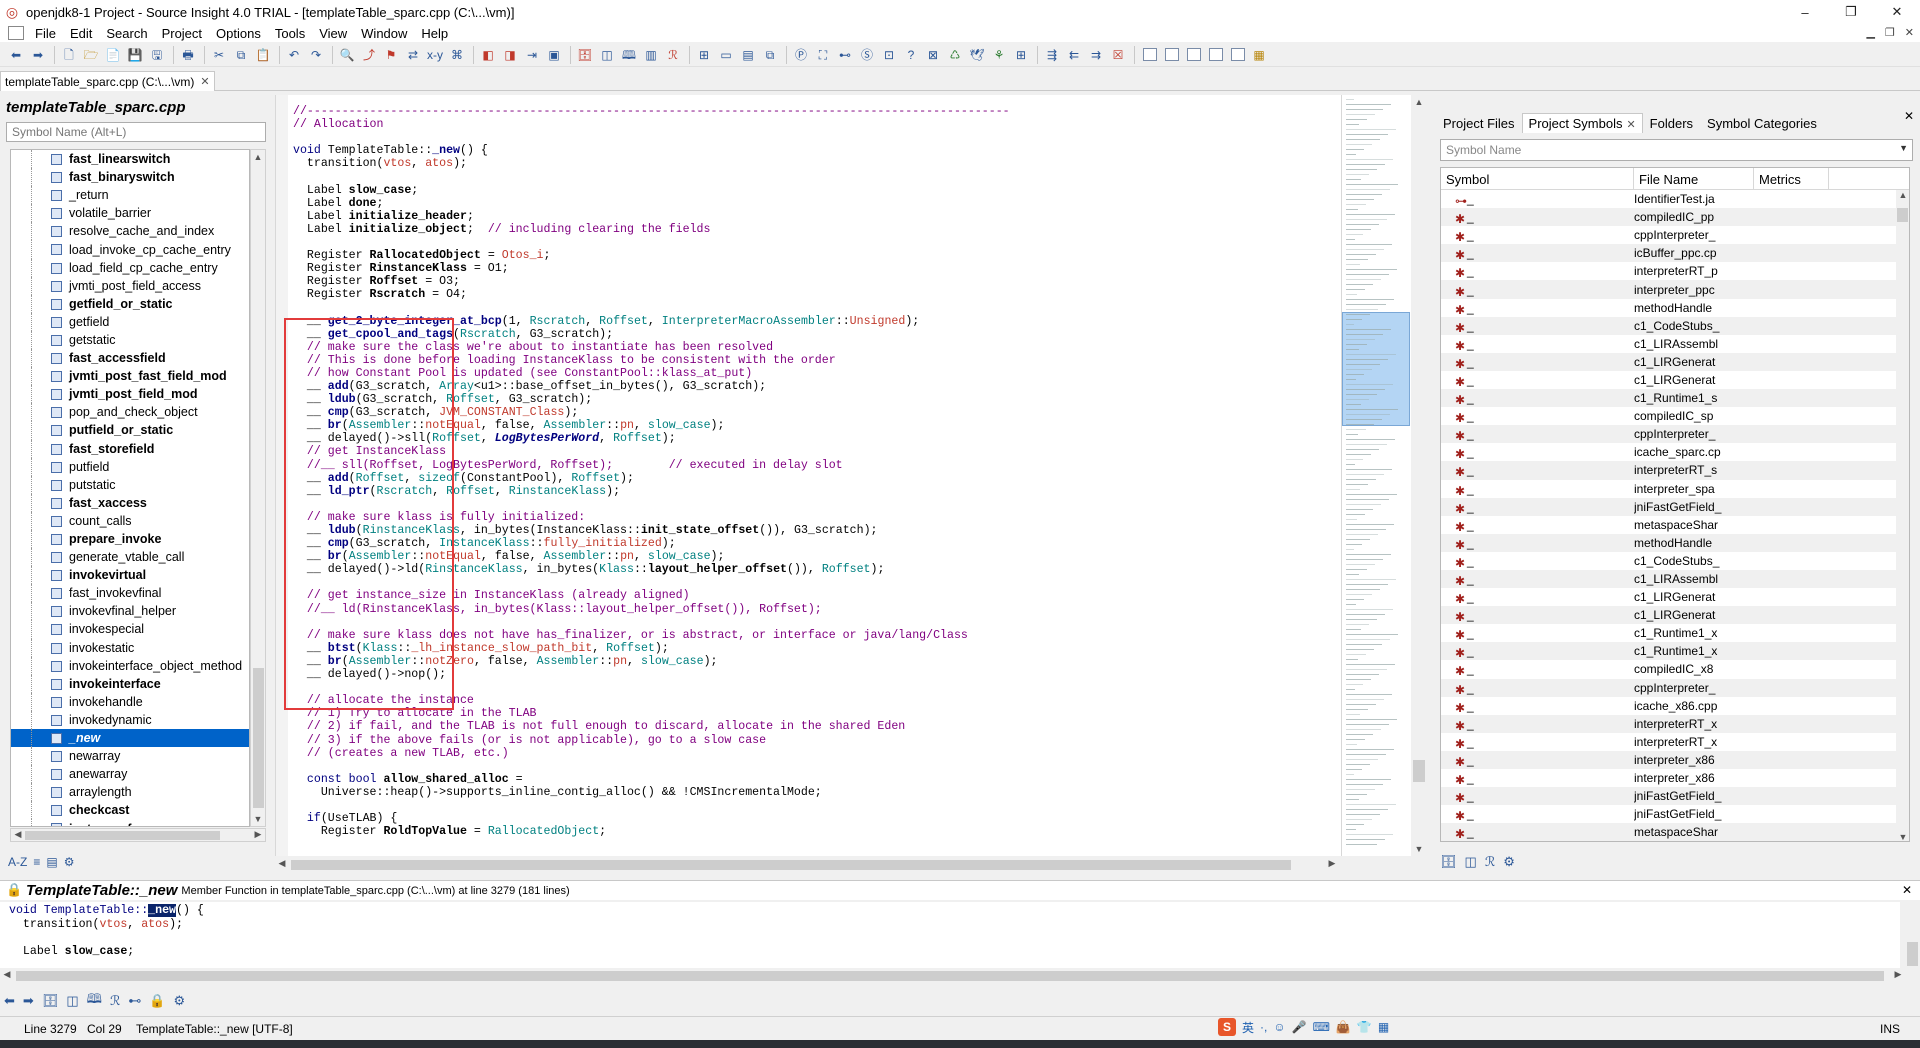 The width and height of the screenshot is (1920, 1048). I want to click on symbol-list-item: generate_vtable_call, so click(130, 557).